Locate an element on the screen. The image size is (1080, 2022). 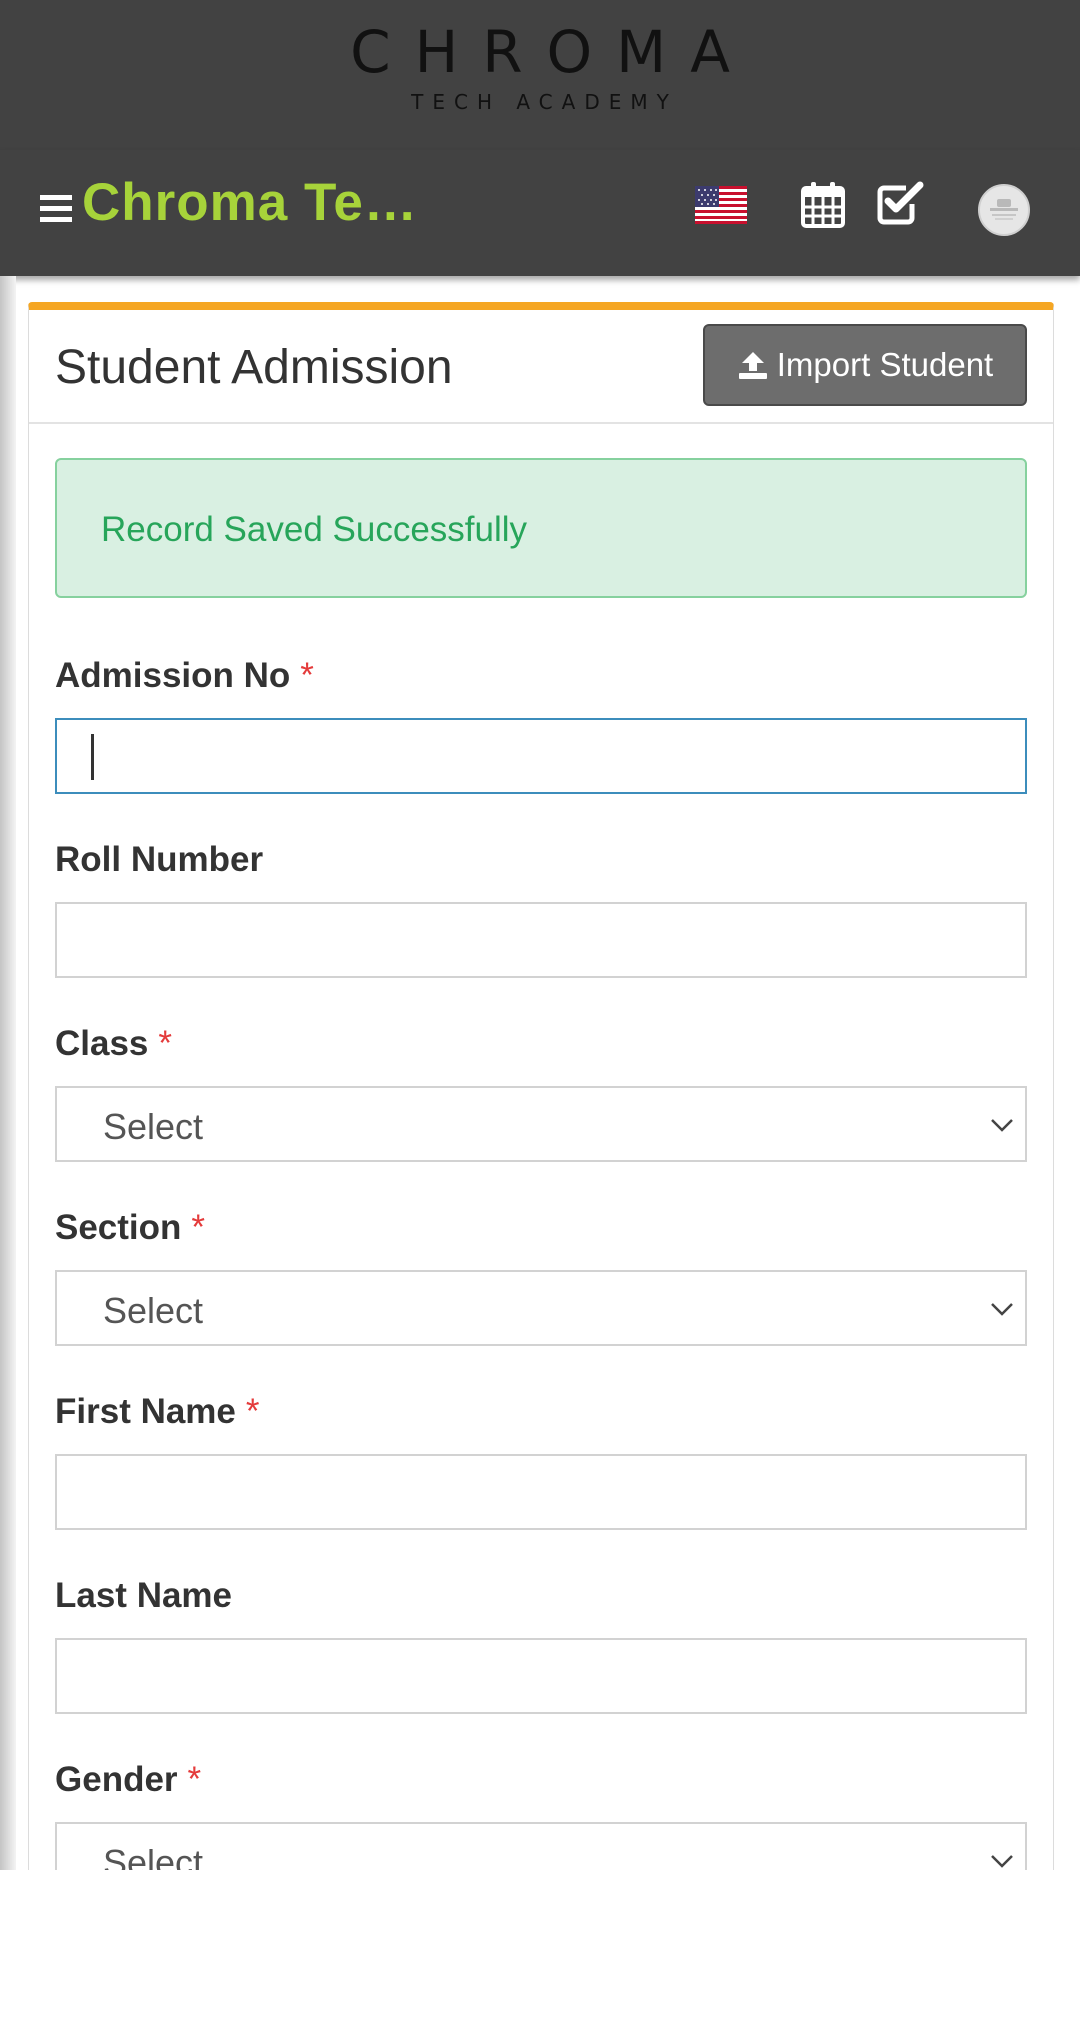
last-name-label: Last Name is located at coordinates (144, 1595).